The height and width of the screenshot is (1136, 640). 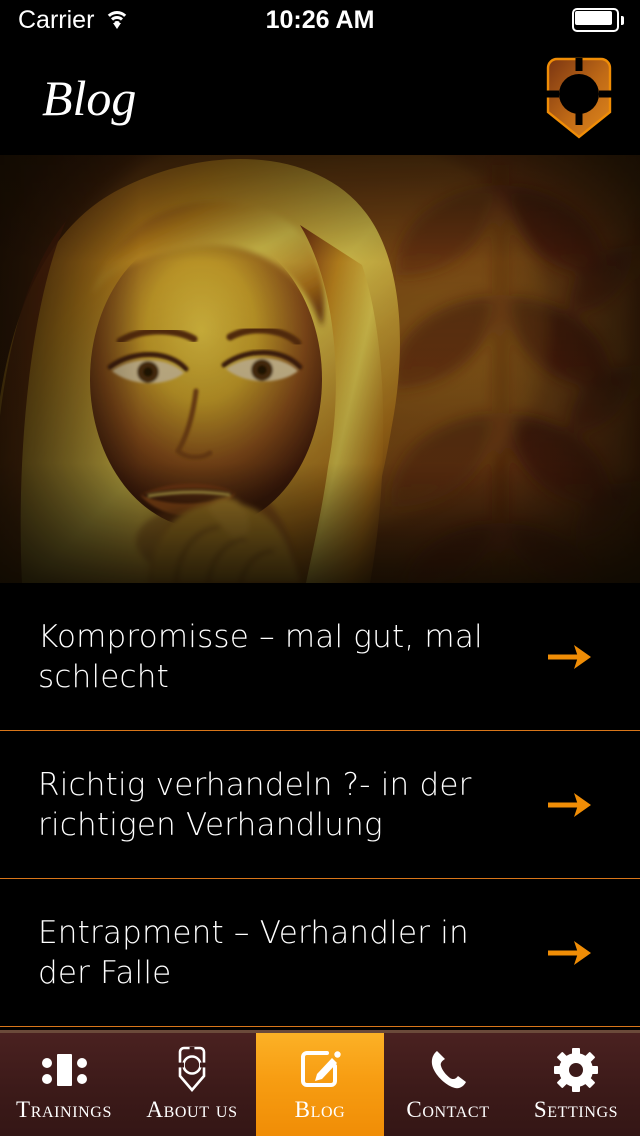 What do you see at coordinates (64, 1070) in the screenshot?
I see `meeting-table-icon` at bounding box center [64, 1070].